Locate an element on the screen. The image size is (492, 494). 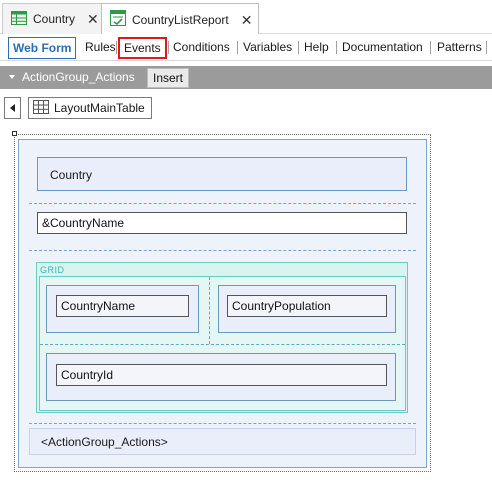
action-group-title: ActionGroup_Actions is located at coordinates (78, 77).